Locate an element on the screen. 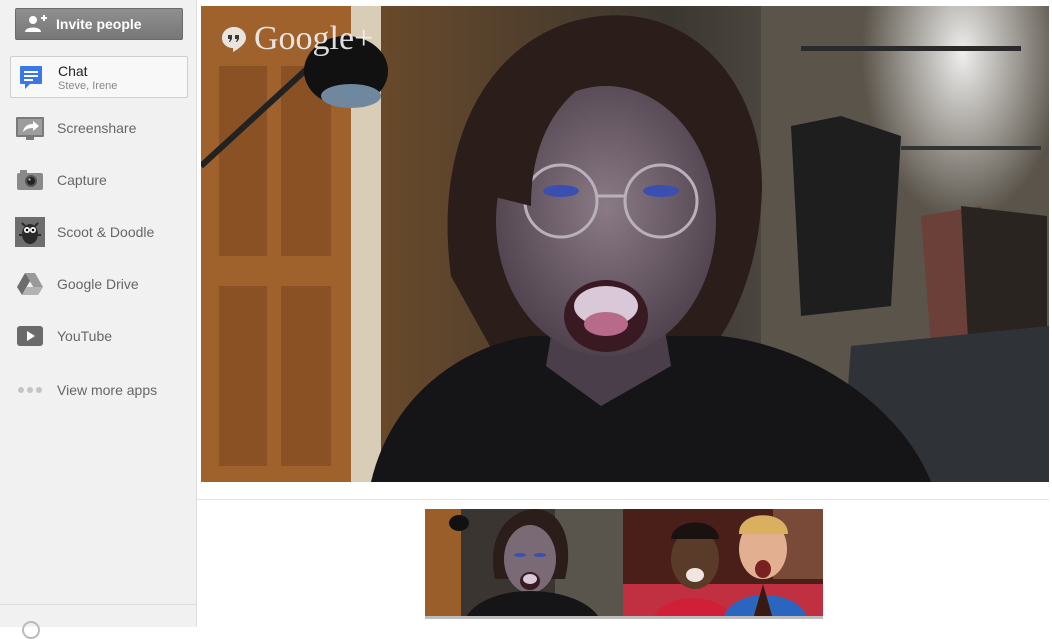 This screenshot has width=1052, height=639. participant-thumbnails is located at coordinates (624, 564).